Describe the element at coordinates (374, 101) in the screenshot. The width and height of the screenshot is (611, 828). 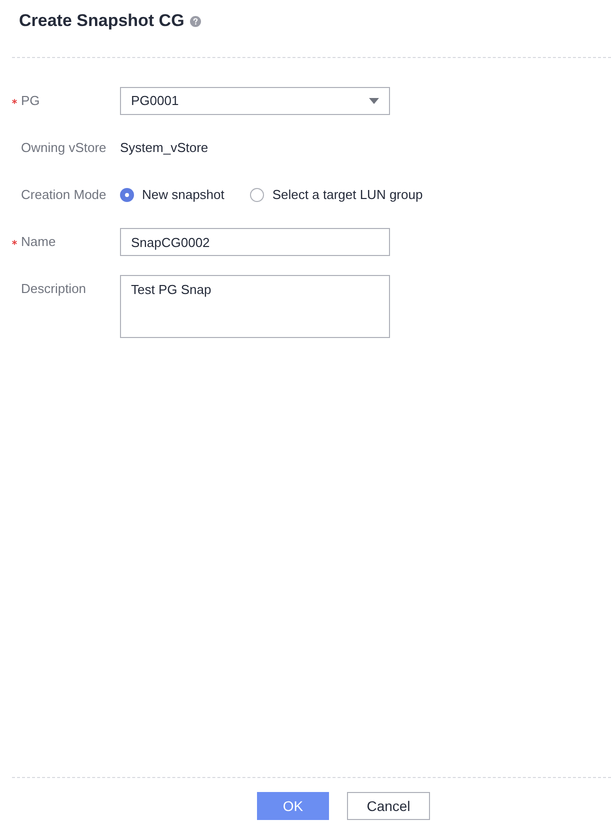
I see `caret-down-icon` at that location.